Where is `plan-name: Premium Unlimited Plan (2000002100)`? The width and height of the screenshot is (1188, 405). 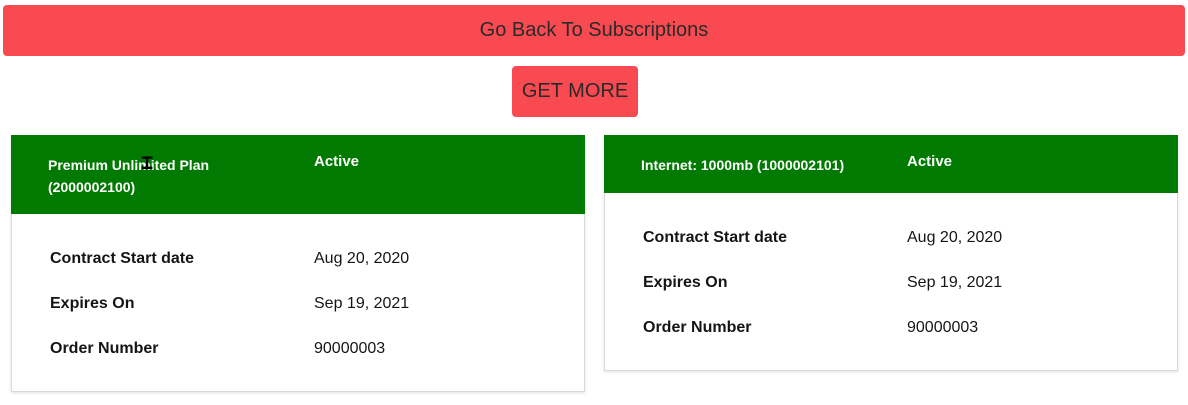 plan-name: Premium Unlimited Plan (2000002100) is located at coordinates (129, 176).